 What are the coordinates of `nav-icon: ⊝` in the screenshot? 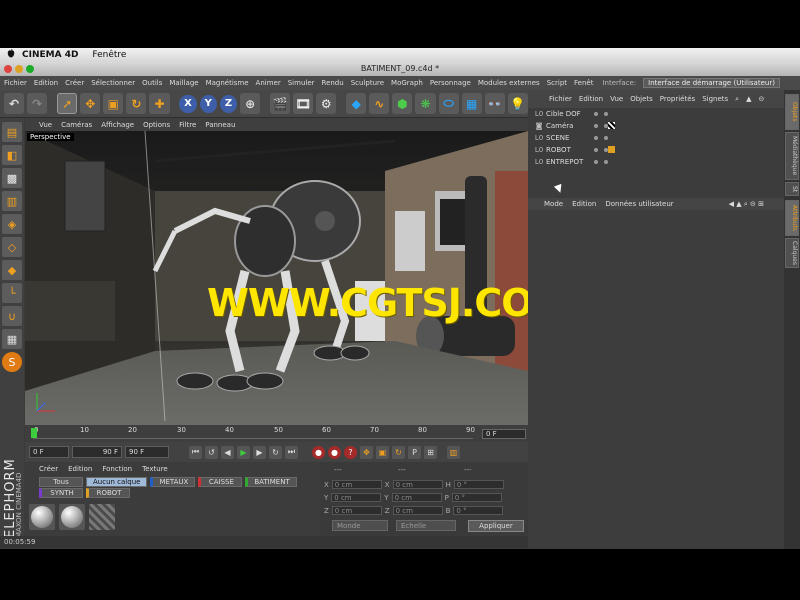 It's located at (761, 99).